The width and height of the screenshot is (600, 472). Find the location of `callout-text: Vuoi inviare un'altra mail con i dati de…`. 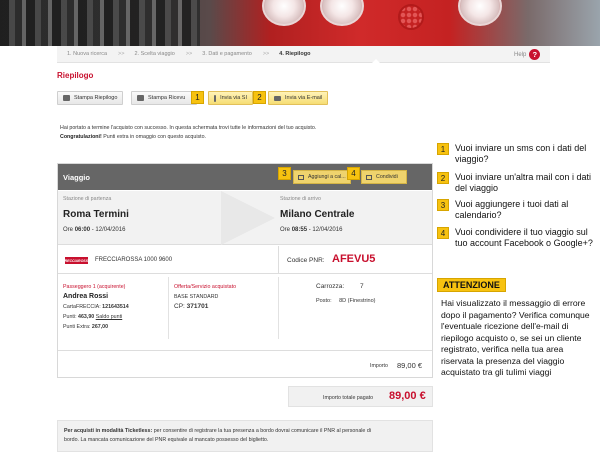

callout-text: Vuoi inviare un'altra mail con i dati de… is located at coordinates (523, 182).